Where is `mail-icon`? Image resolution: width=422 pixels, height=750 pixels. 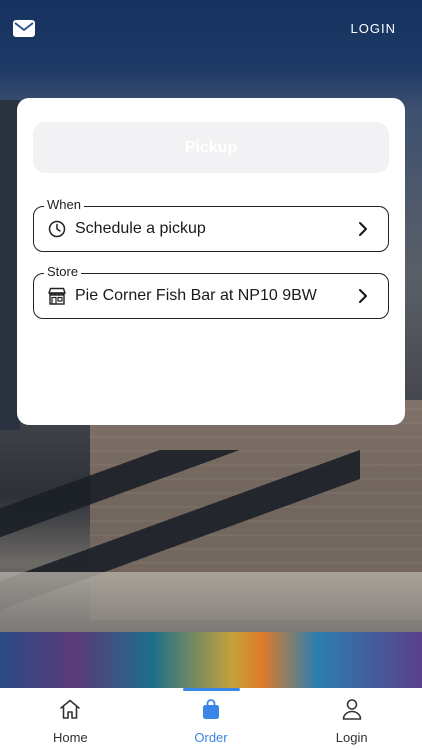
mail-icon is located at coordinates (24, 28).